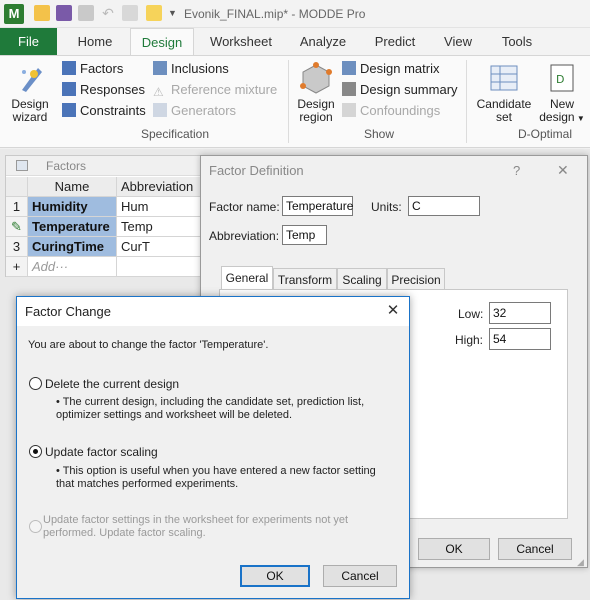  Describe the element at coordinates (154, 13) in the screenshot. I see `open-file-icon` at that location.